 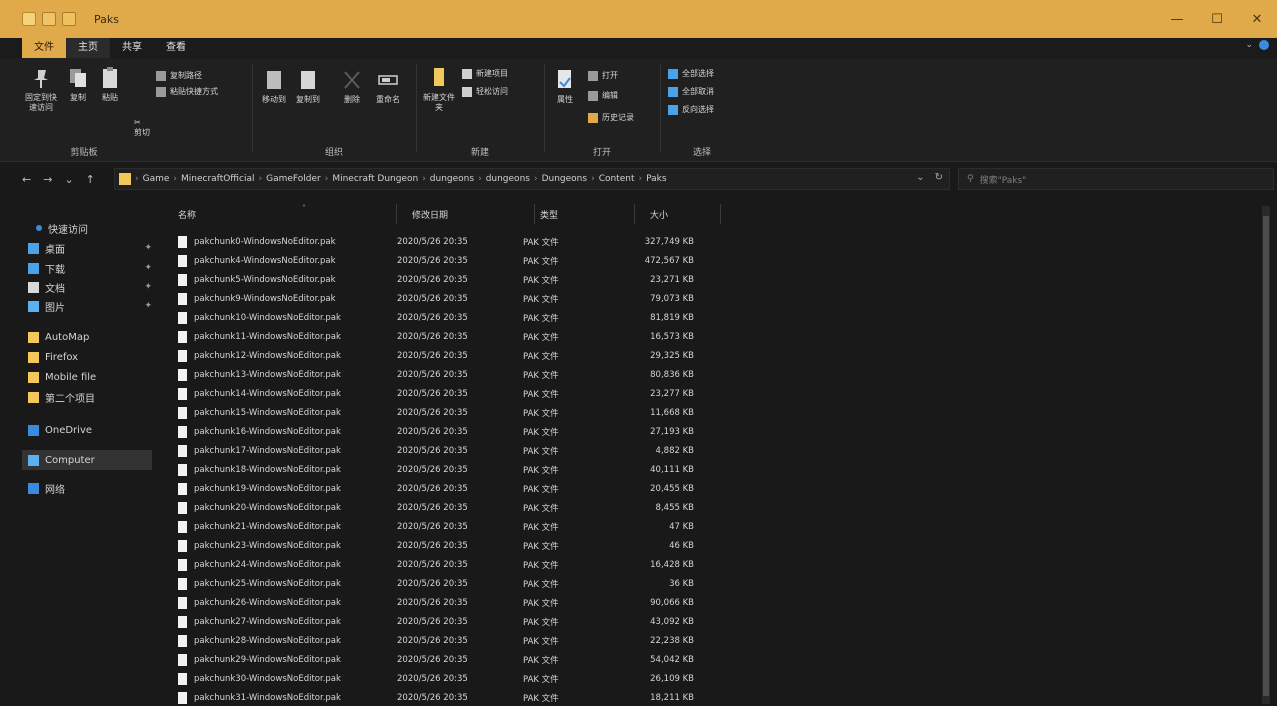 What do you see at coordinates (617, 179) in the screenshot?
I see `breadcrumb-item: Content` at bounding box center [617, 179].